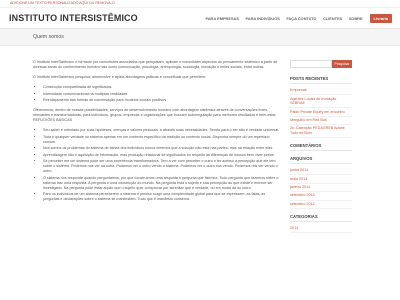  I want to click on categories-title: Categorias, so click(321, 218).